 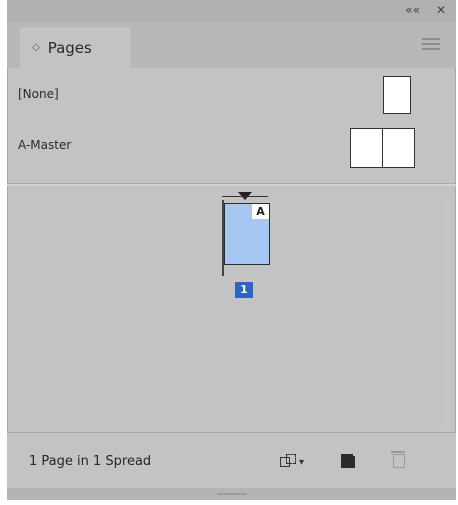 What do you see at coordinates (446, 315) in the screenshot?
I see `vertical-scrollbar` at bounding box center [446, 315].